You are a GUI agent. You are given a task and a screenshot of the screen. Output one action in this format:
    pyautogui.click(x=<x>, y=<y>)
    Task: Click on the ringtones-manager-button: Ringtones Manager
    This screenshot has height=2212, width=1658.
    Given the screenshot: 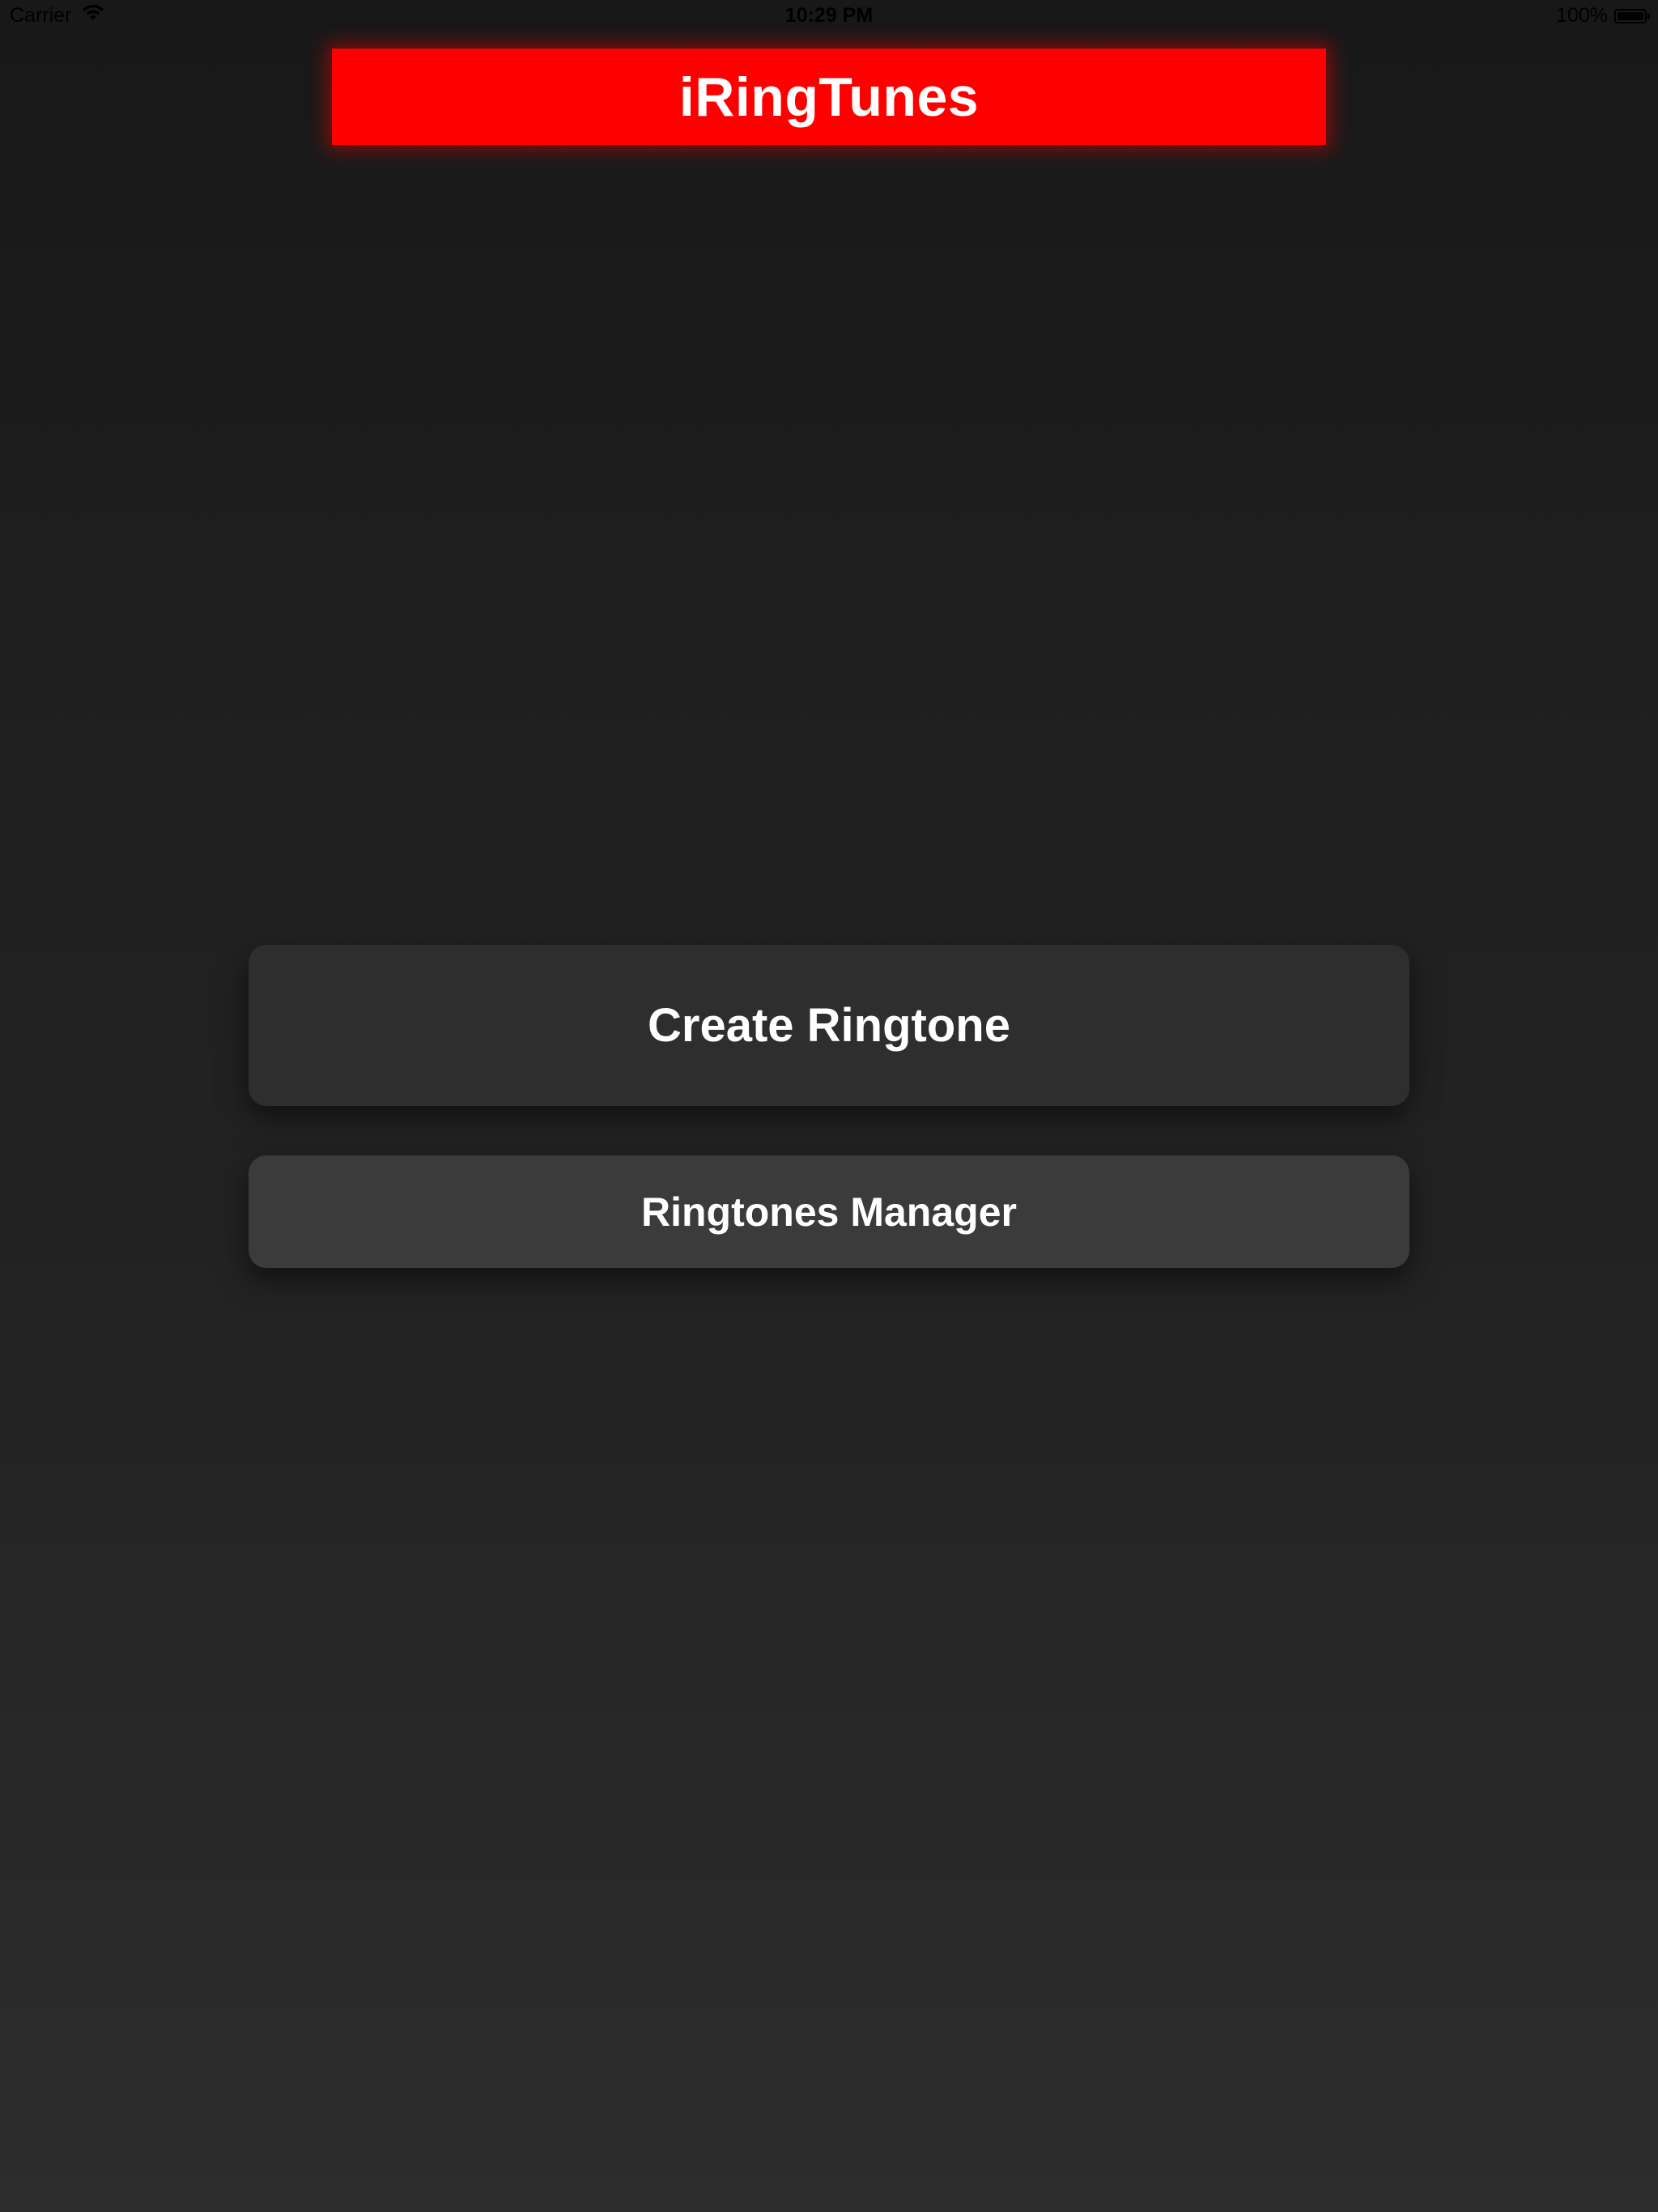 What is the action you would take?
    pyautogui.click(x=829, y=1212)
    